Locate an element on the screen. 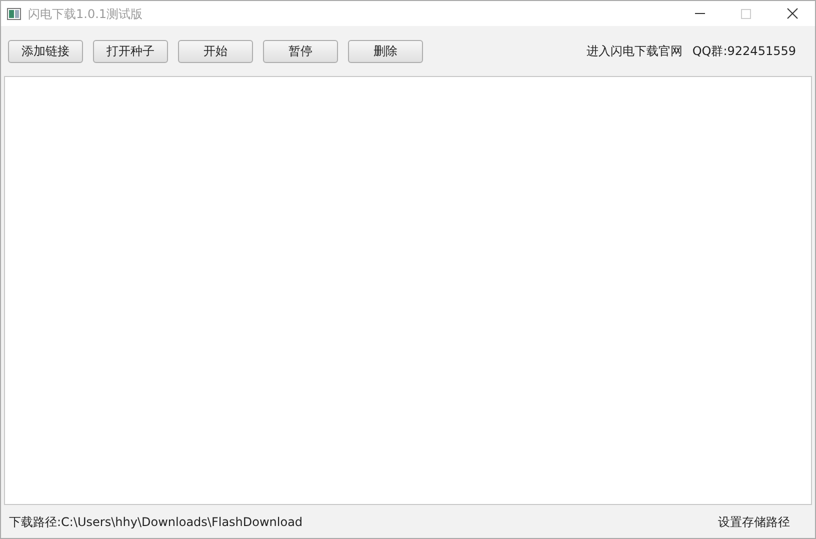 The width and height of the screenshot is (816, 539). header-link: 进入闪电下载官网 is located at coordinates (634, 51).